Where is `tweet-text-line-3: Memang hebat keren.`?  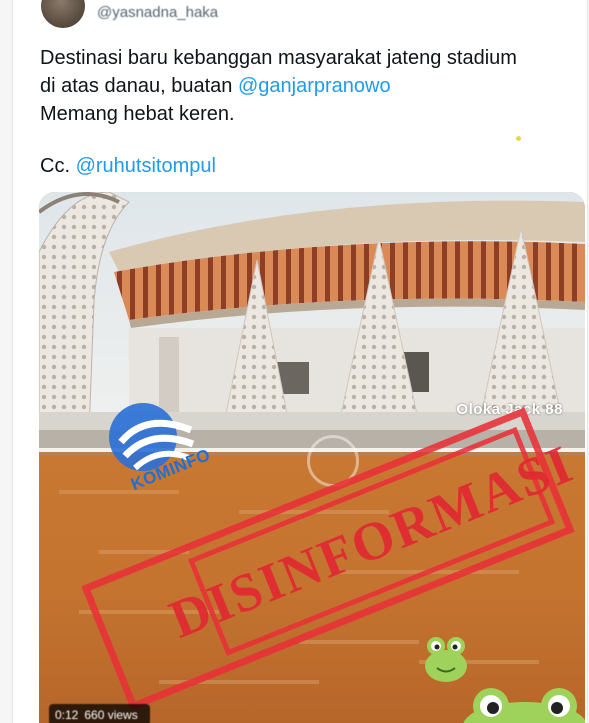
tweet-text-line-3: Memang hebat keren. is located at coordinates (137, 114).